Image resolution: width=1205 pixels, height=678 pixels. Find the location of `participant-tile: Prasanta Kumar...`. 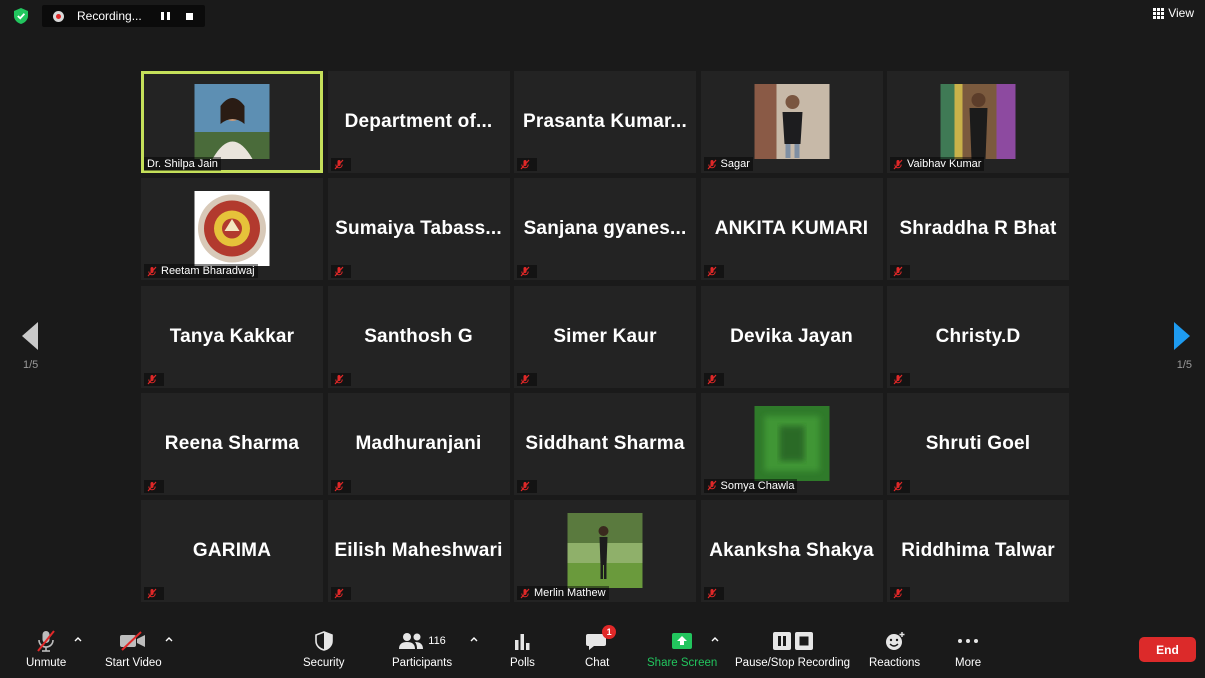

participant-tile: Prasanta Kumar... is located at coordinates (605, 122).